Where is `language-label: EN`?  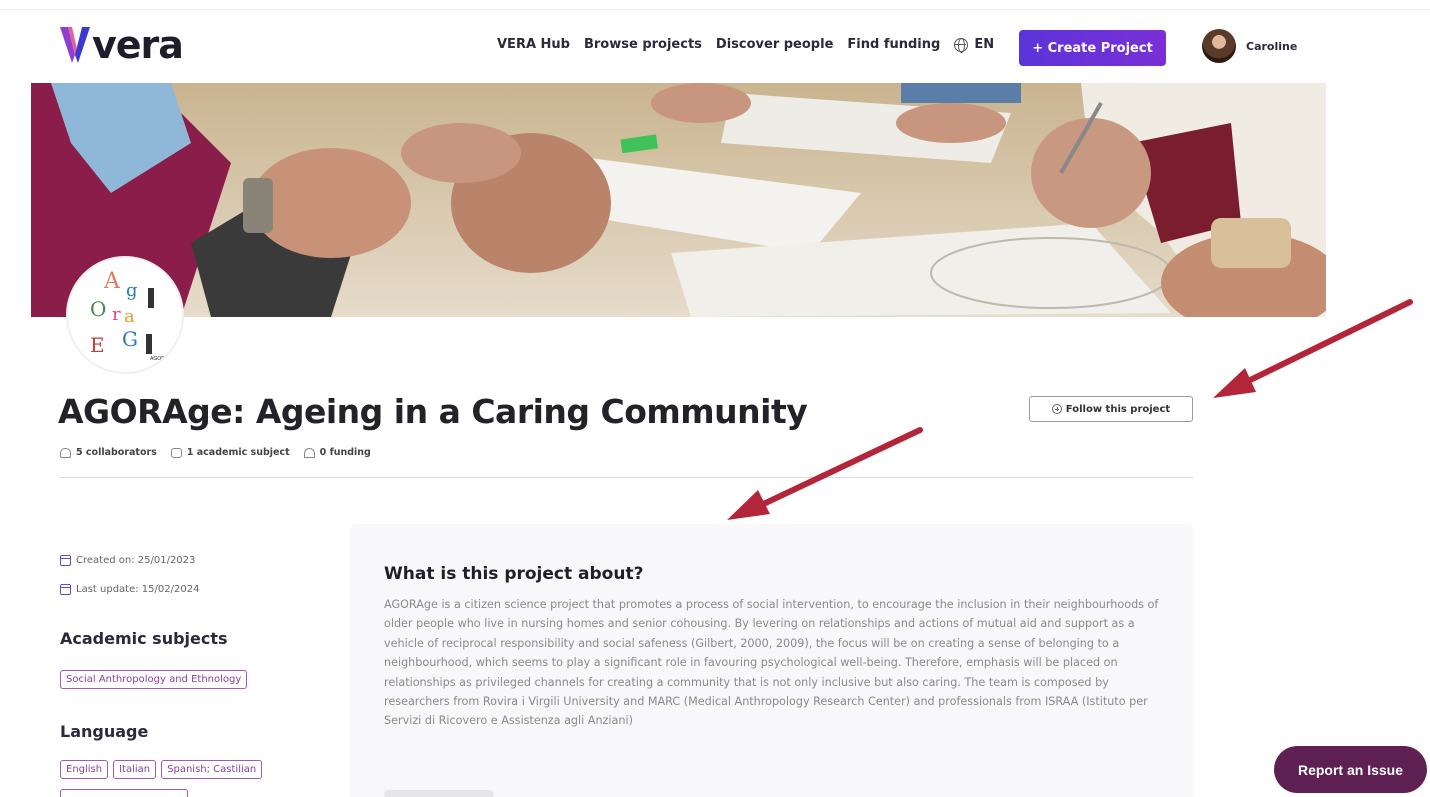
language-label: EN is located at coordinates (984, 44).